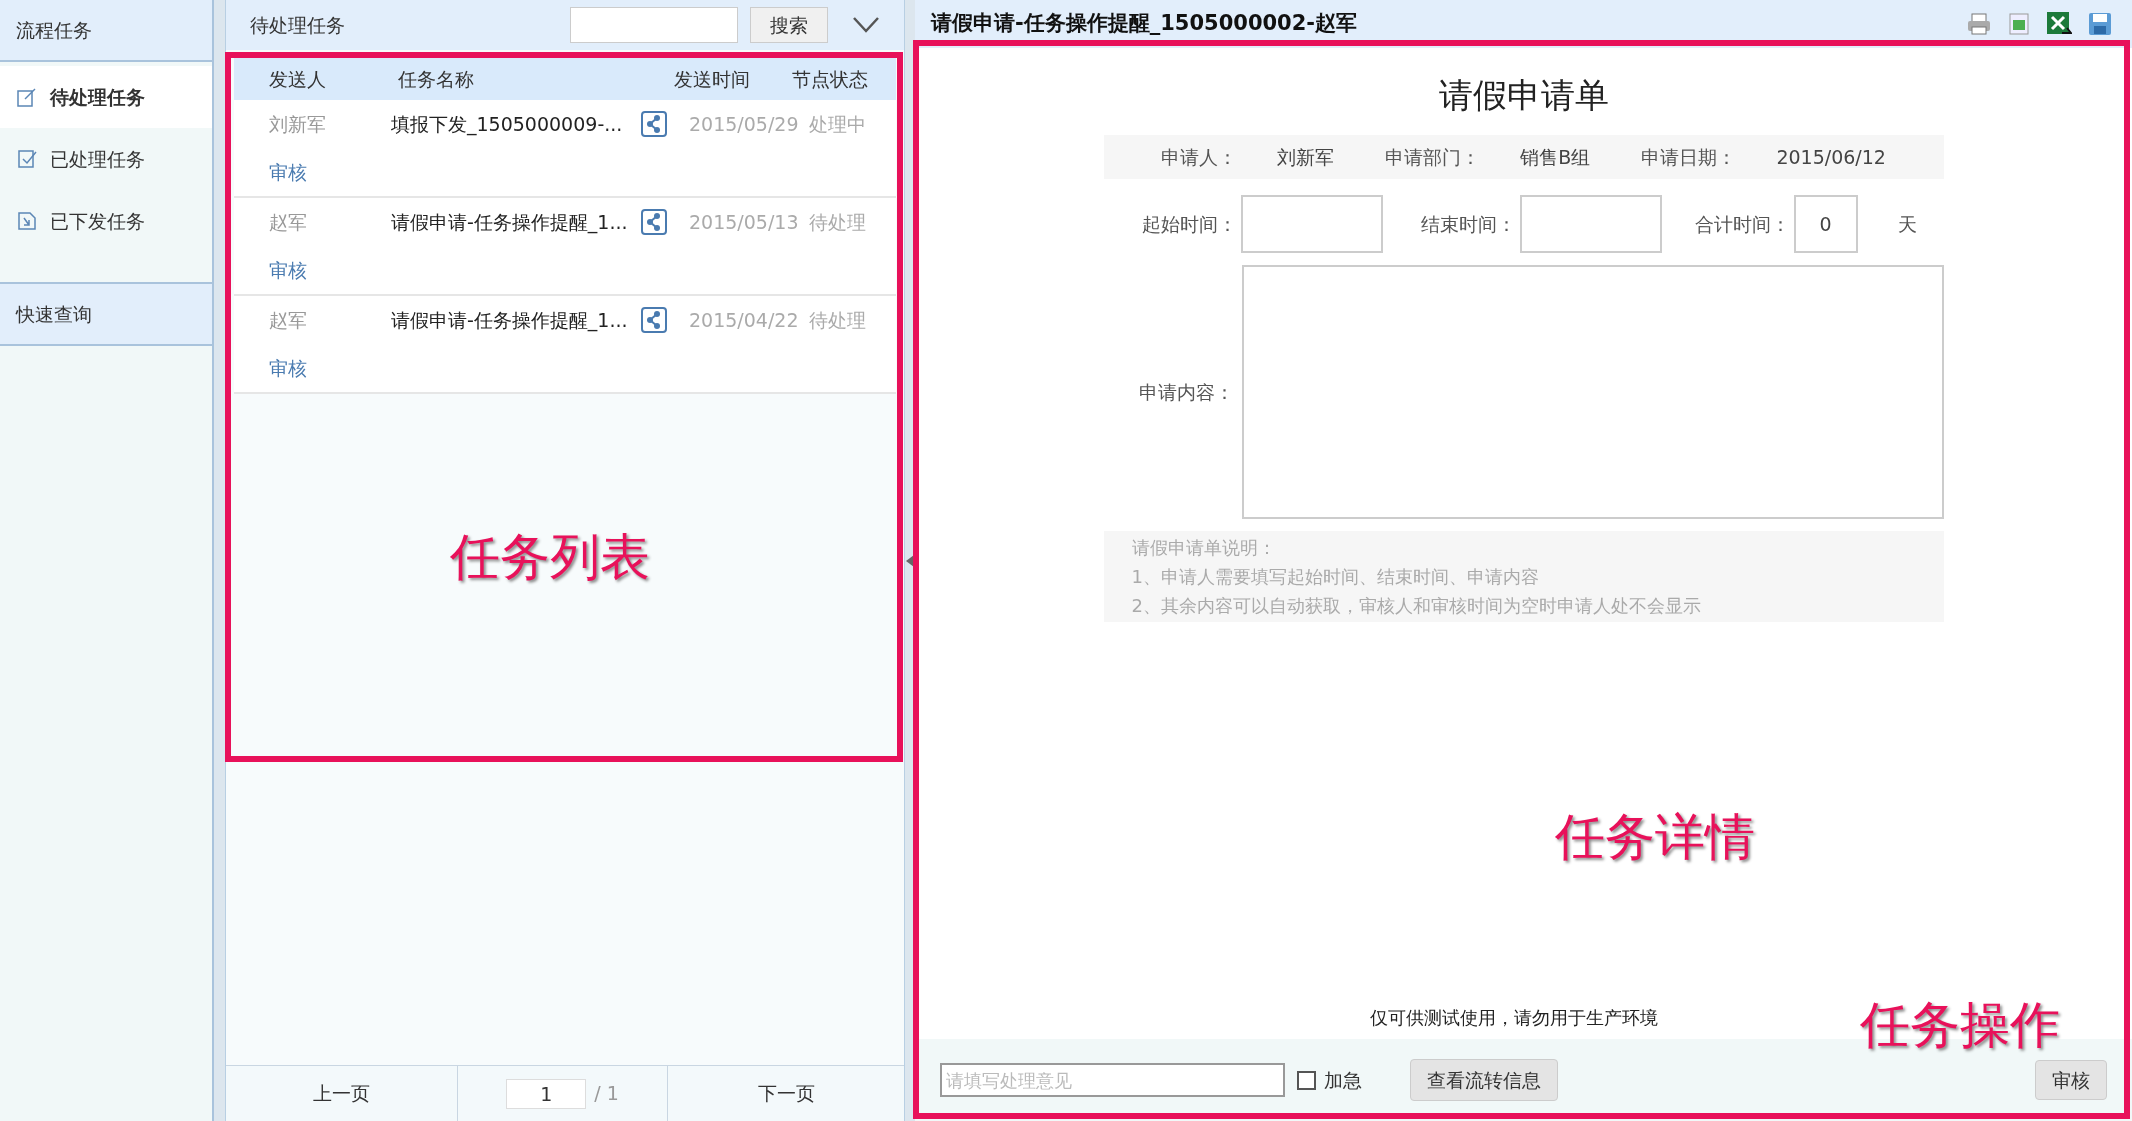  I want to click on column-header: 发送人, so click(297, 79).